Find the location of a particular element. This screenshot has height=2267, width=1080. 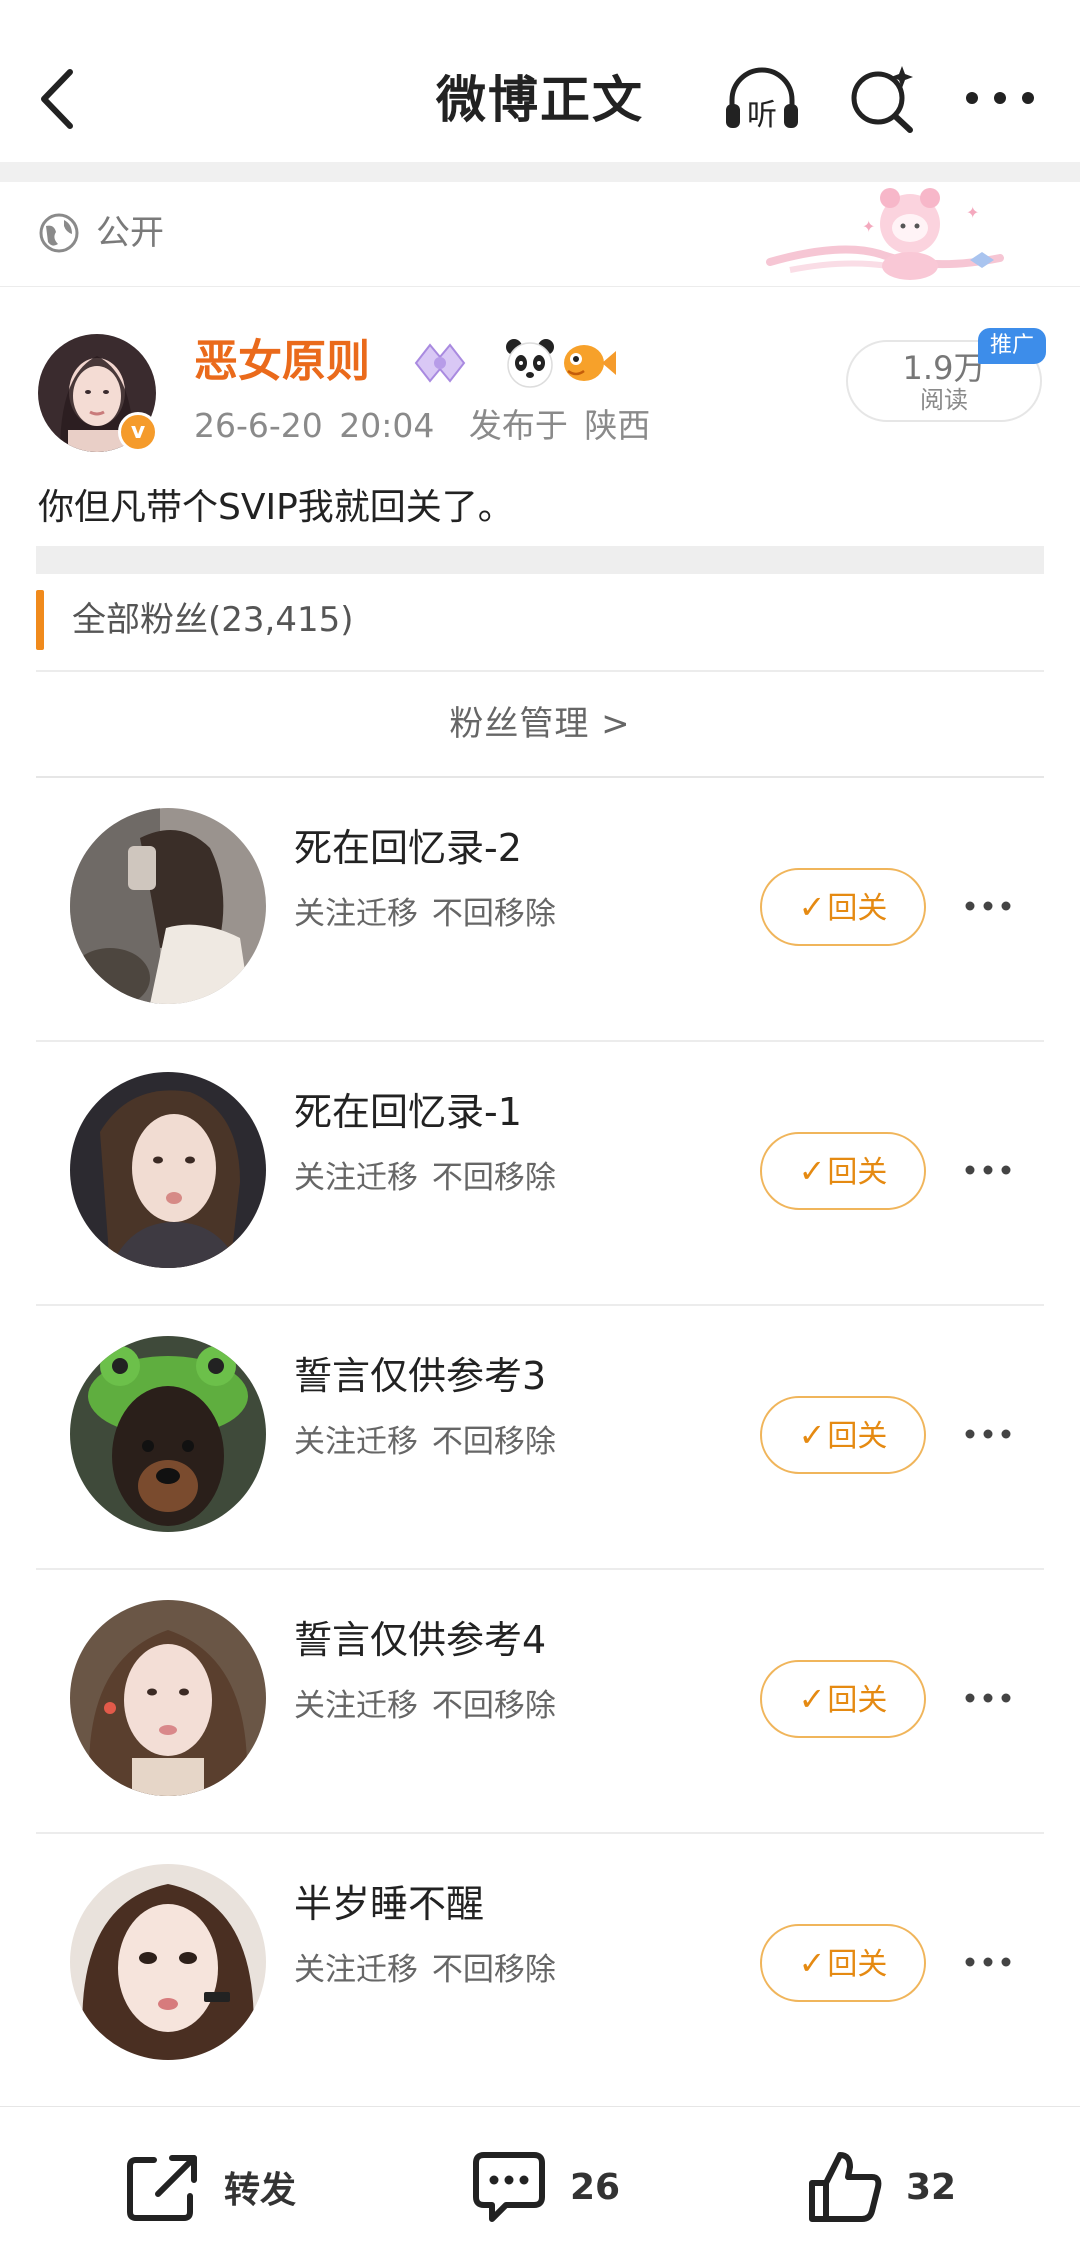

page-title: 微博正文 is located at coordinates (540, 100).